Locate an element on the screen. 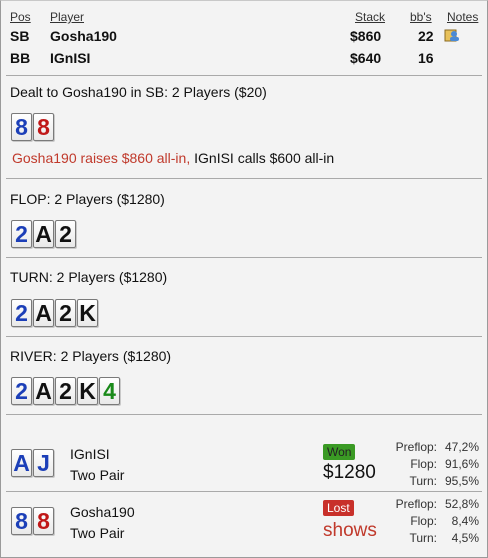 This screenshot has height=558, width=488. equity-stats: Preflop: 47,2% Flop: 91,6% Turn: 95,5% is located at coordinates (427, 465).